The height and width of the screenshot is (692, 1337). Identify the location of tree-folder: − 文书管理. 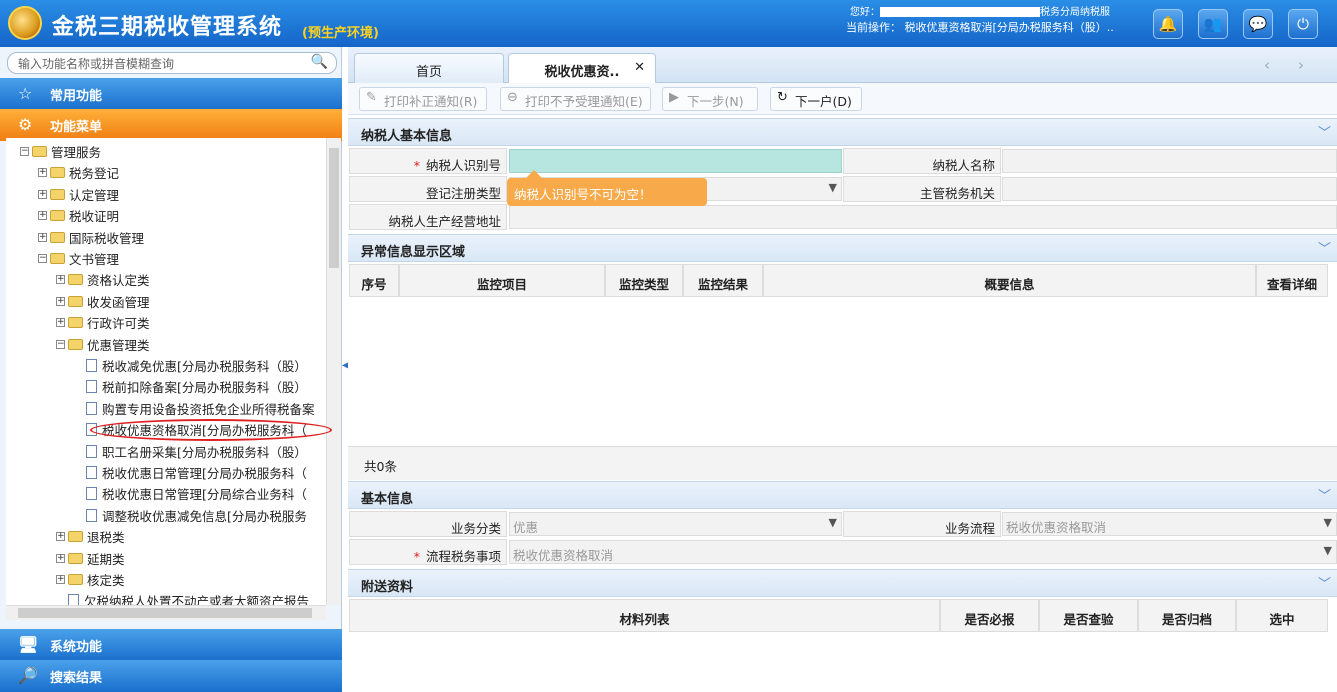
(78, 258).